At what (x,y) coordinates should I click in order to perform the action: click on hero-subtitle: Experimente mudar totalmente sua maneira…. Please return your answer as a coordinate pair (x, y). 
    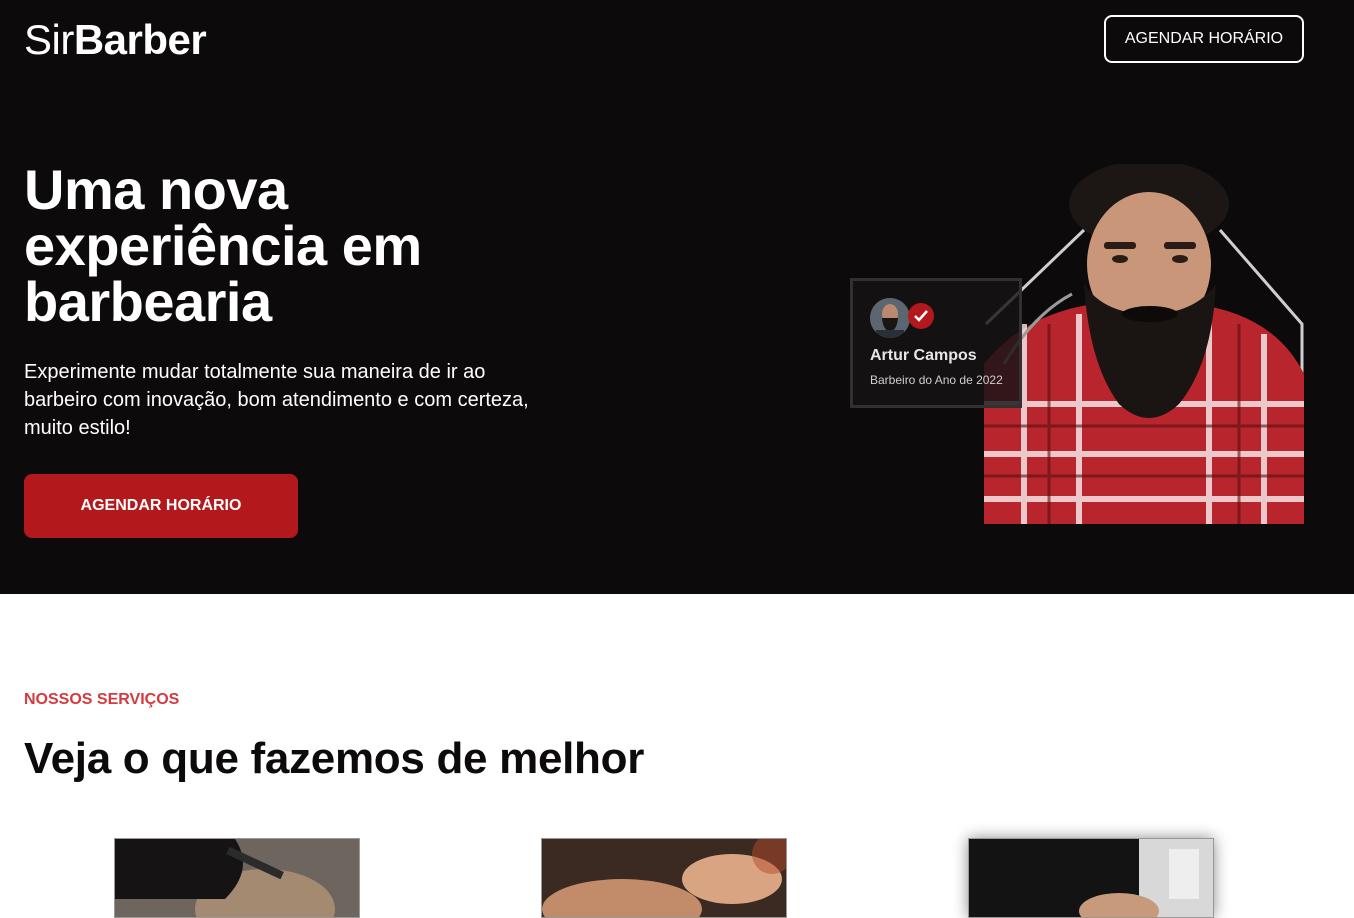
    Looking at the image, I should click on (276, 400).